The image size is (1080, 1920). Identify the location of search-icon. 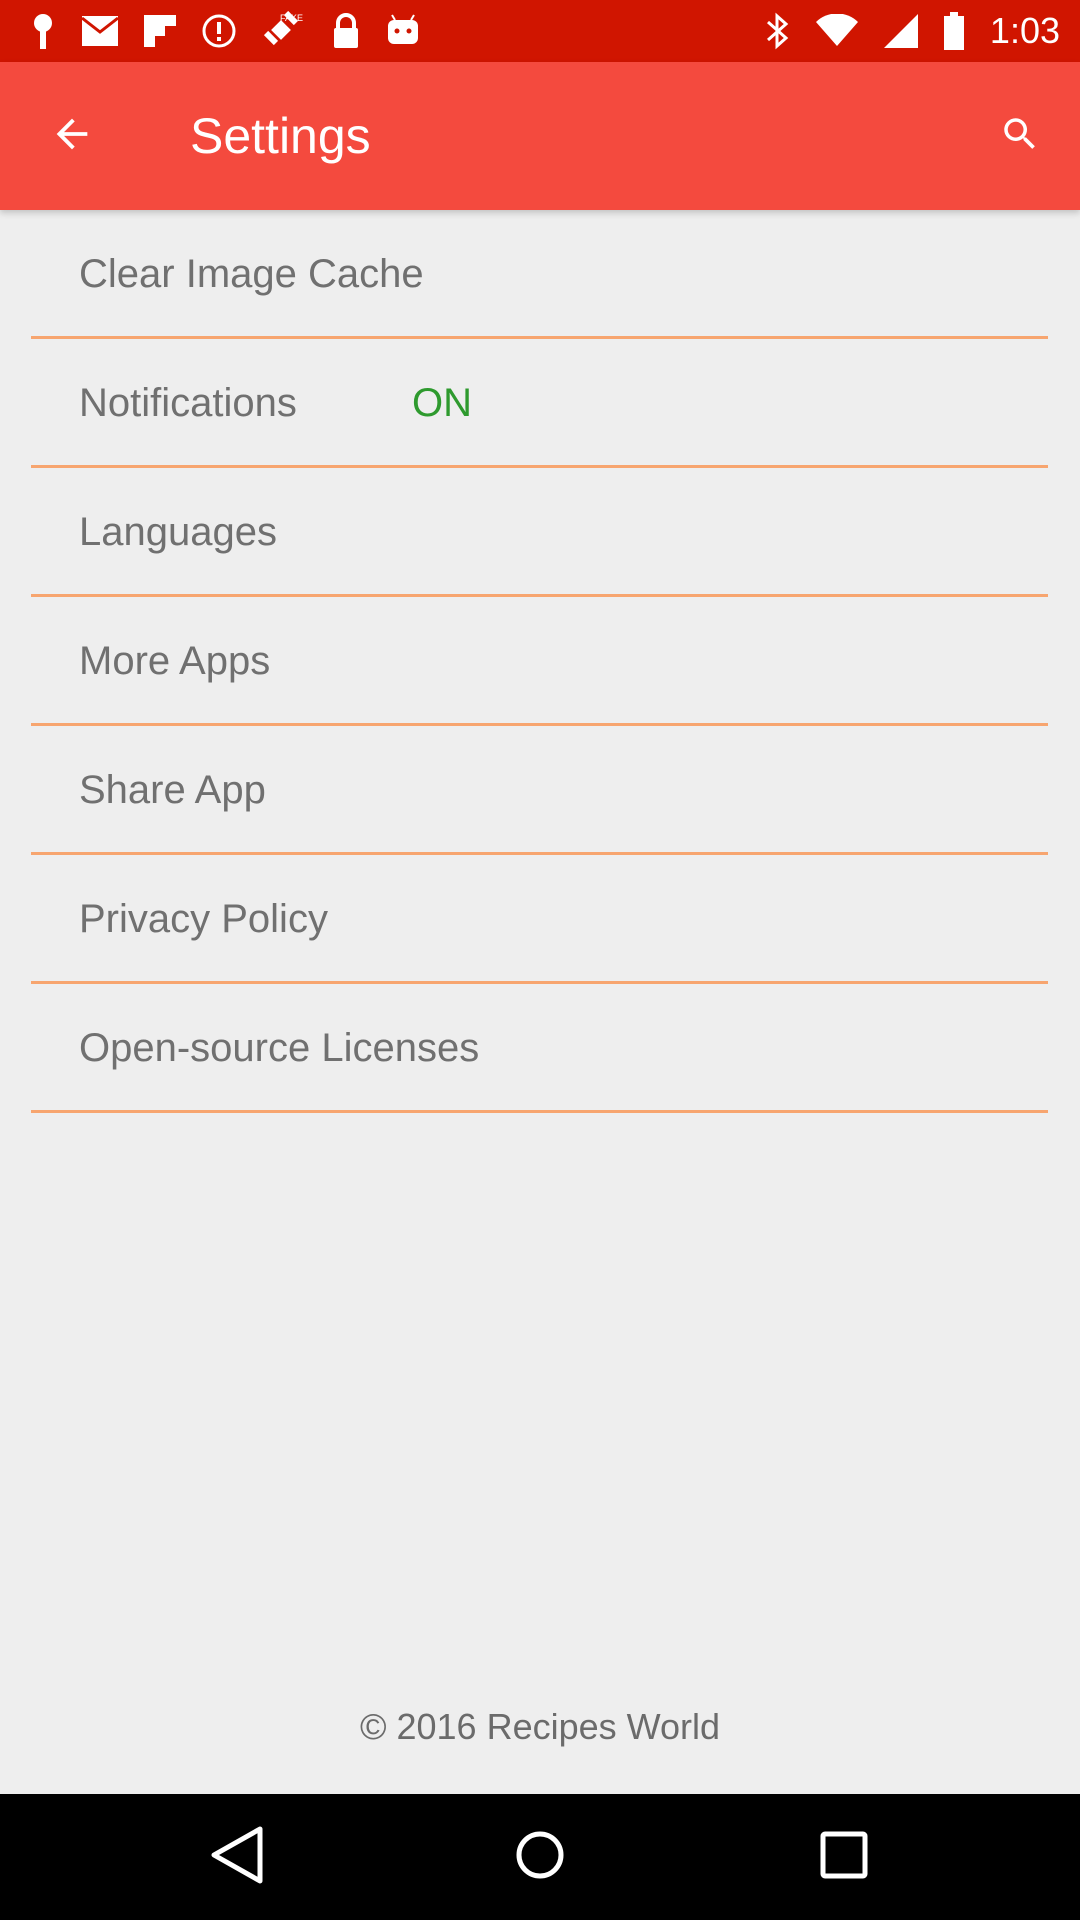
(1020, 136).